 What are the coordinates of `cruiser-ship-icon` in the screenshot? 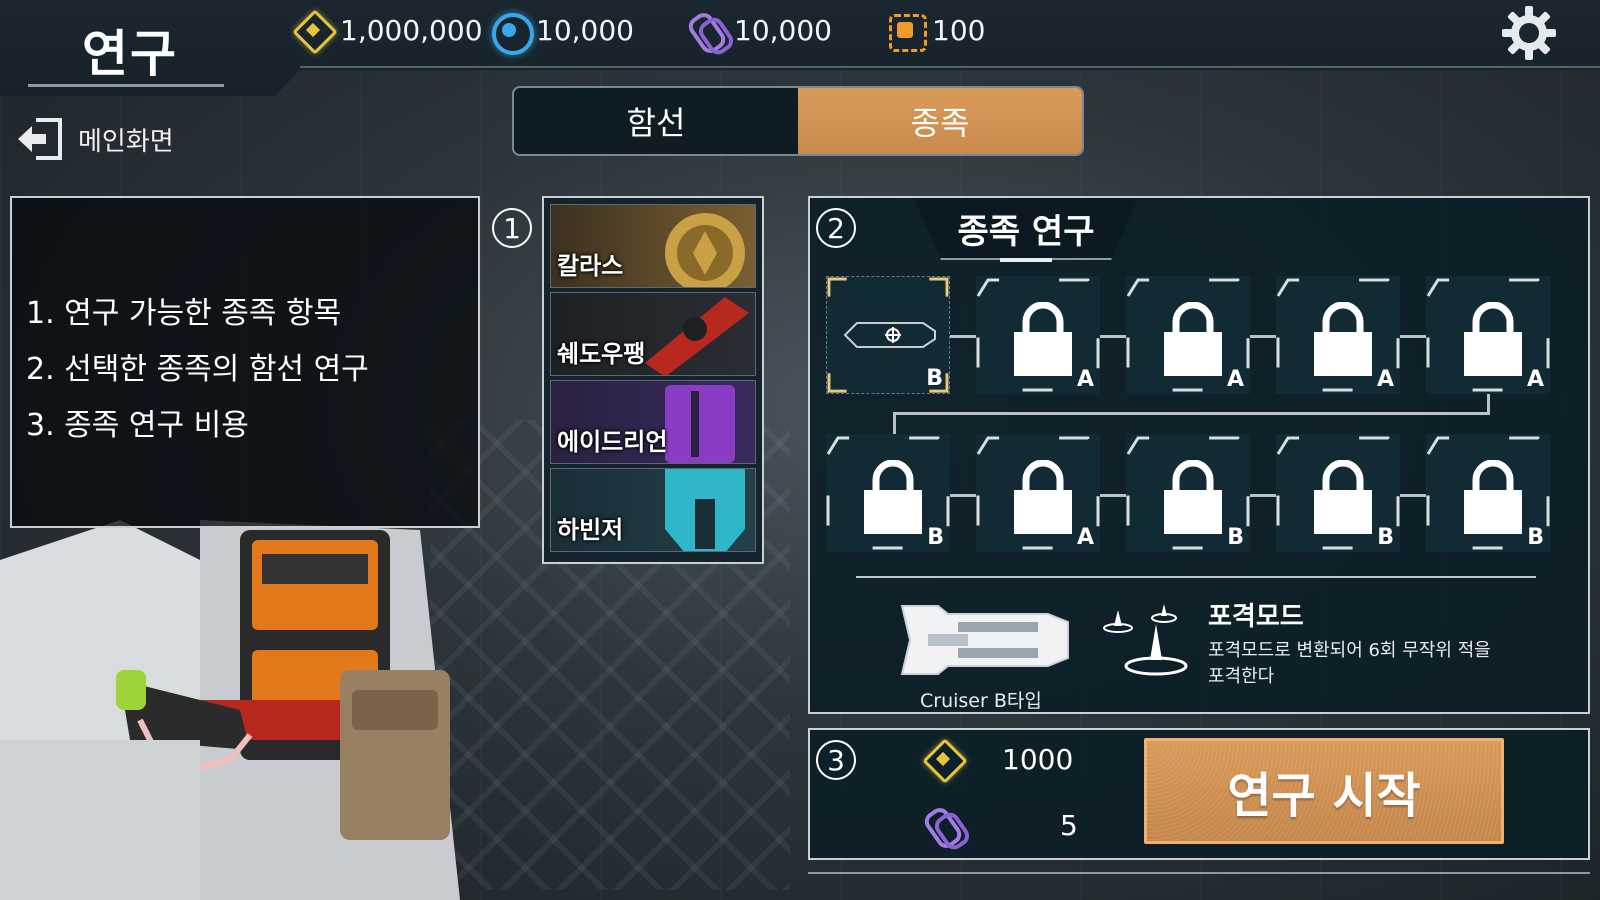 It's located at (889, 335).